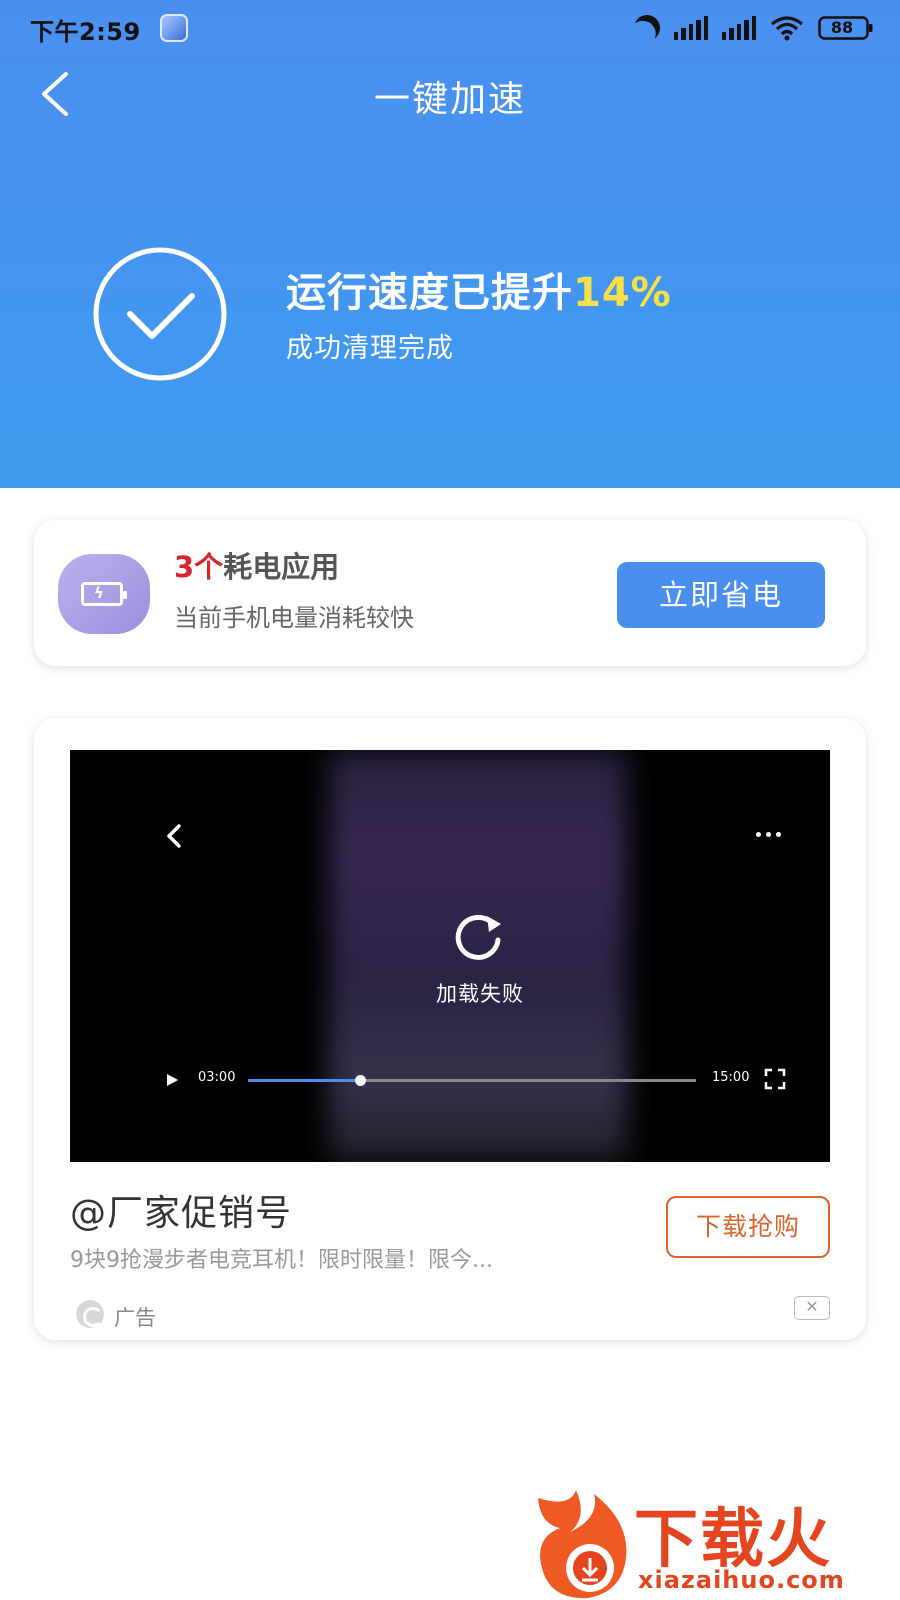 Image resolution: width=900 pixels, height=1600 pixels. I want to click on watermark: 下载火 xiazaihuo.com, so click(715, 1544).